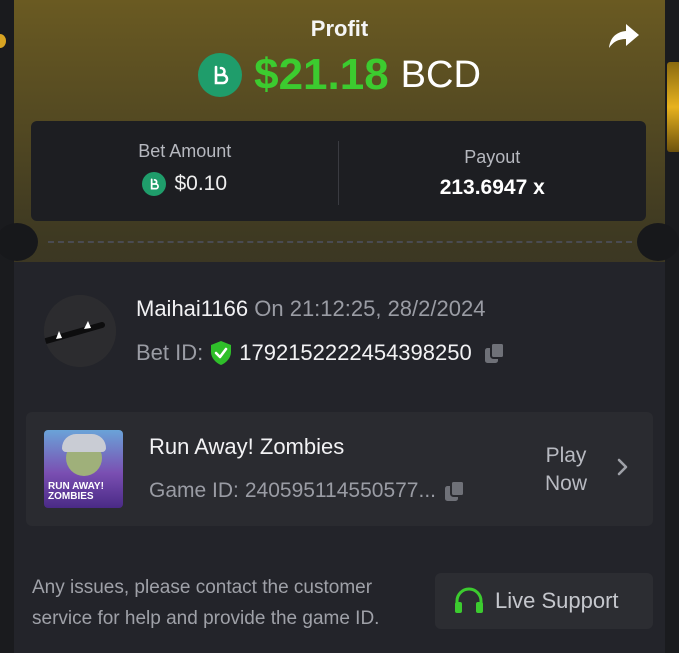  I want to click on thumbnail-text: RUN AWAY! ZOMBIES, so click(76, 492).